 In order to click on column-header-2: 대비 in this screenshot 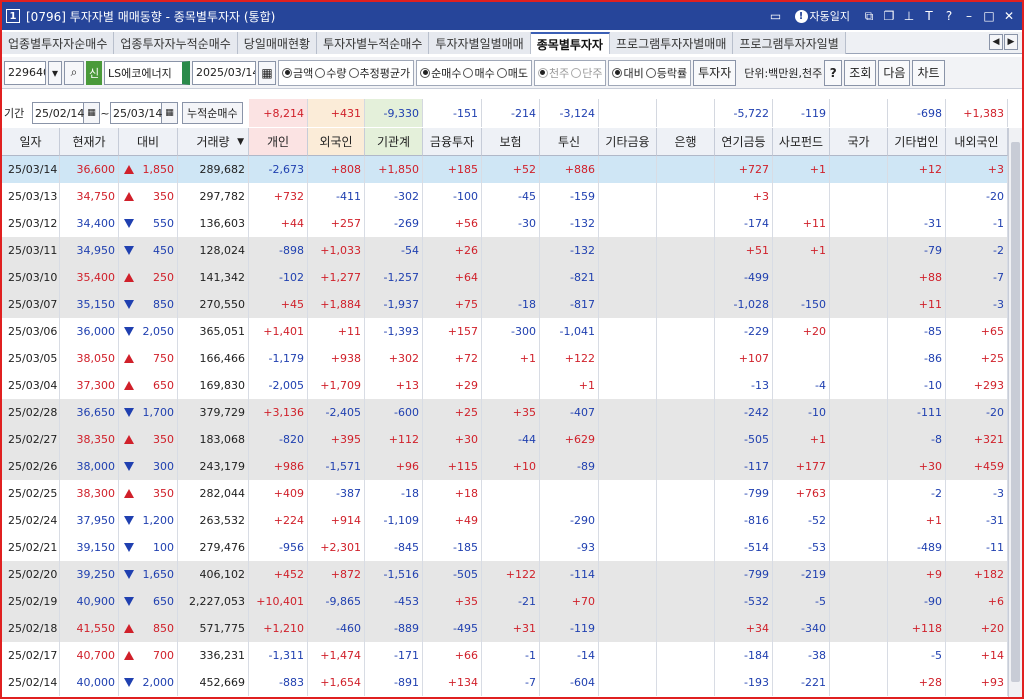, I will do `click(148, 142)`.